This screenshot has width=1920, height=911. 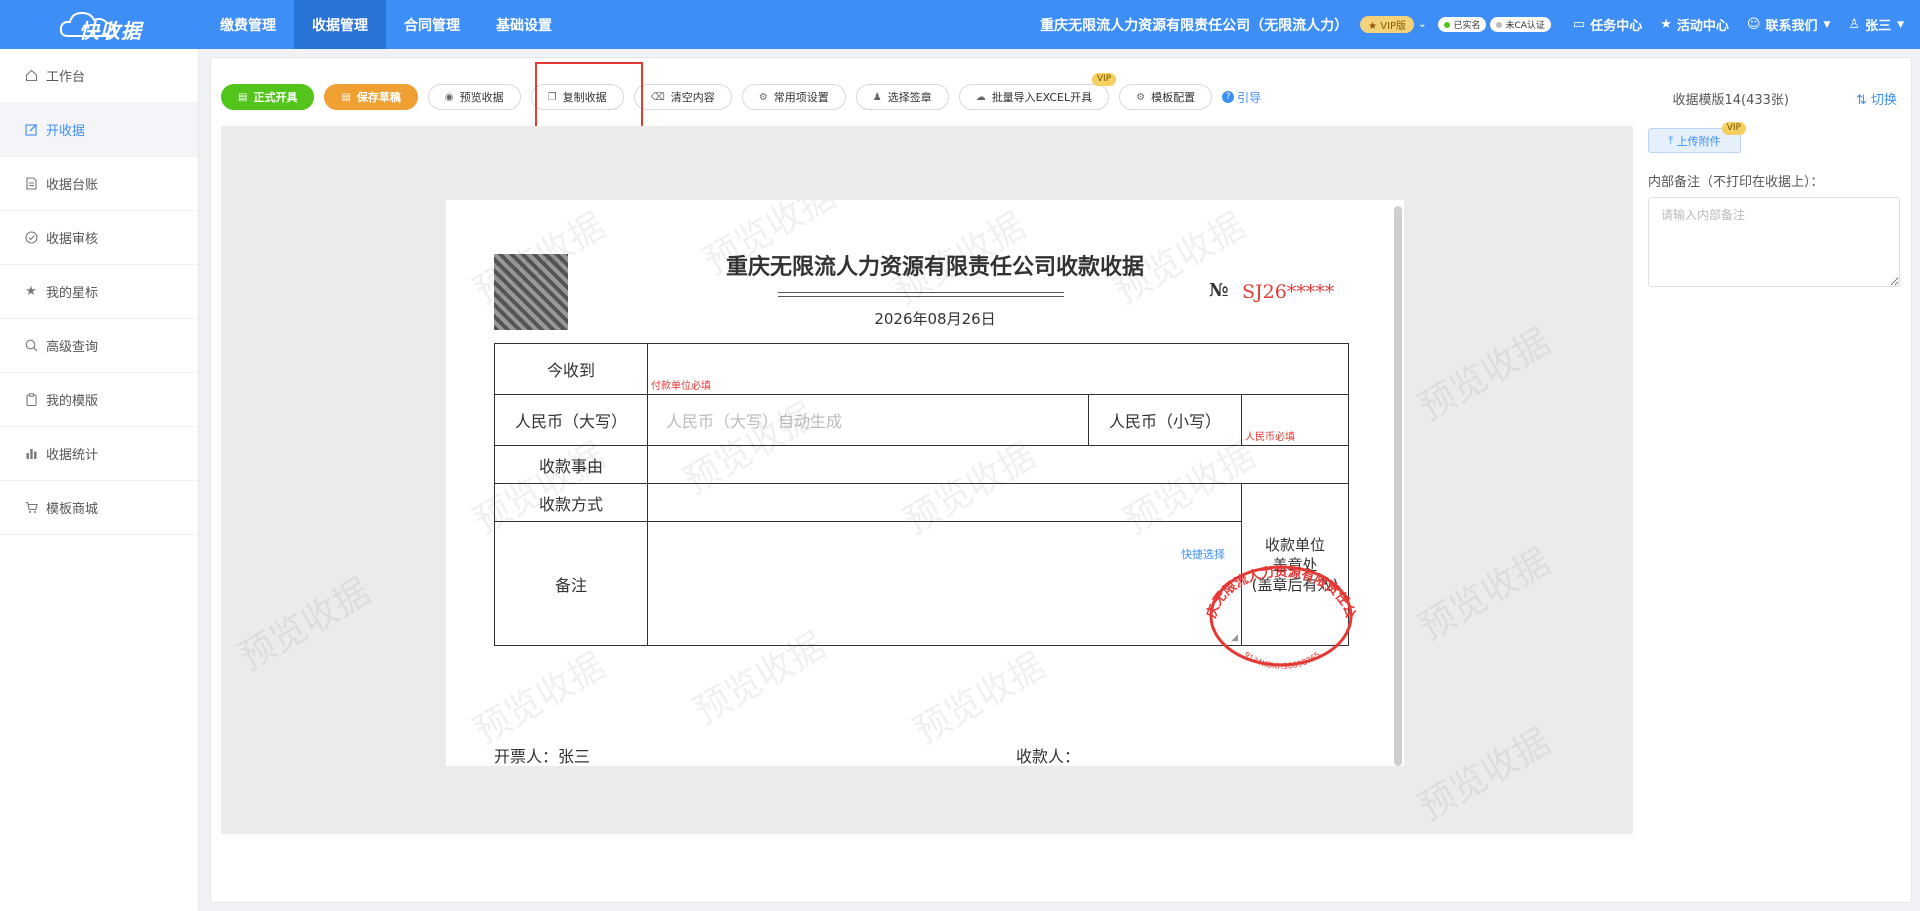 I want to click on sidebar-item-label: 模板商城, so click(x=72, y=509).